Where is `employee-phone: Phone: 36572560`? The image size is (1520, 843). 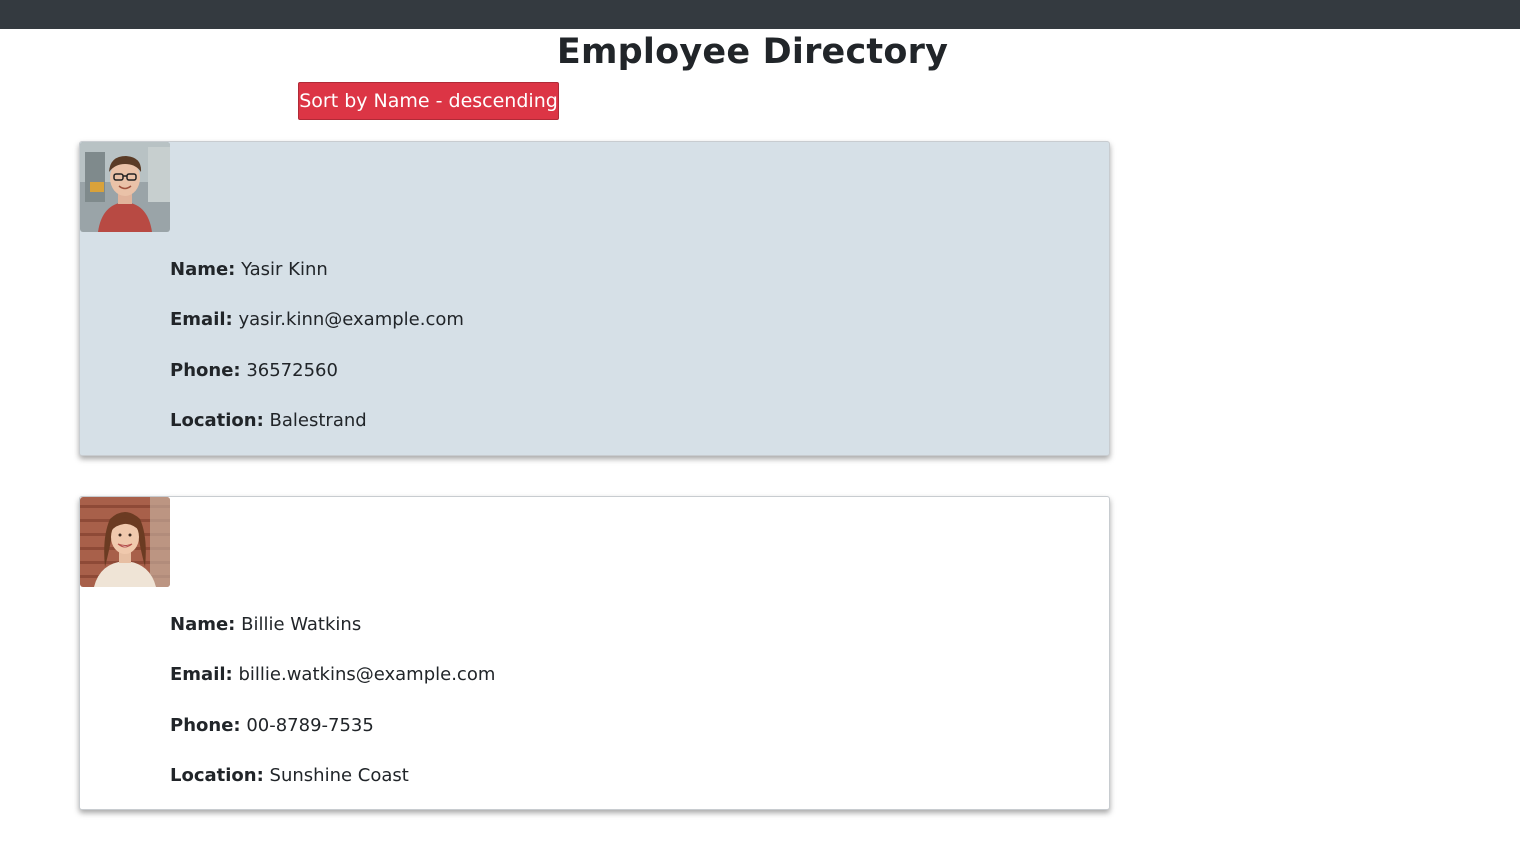 employee-phone: Phone: 36572560 is located at coordinates (254, 371).